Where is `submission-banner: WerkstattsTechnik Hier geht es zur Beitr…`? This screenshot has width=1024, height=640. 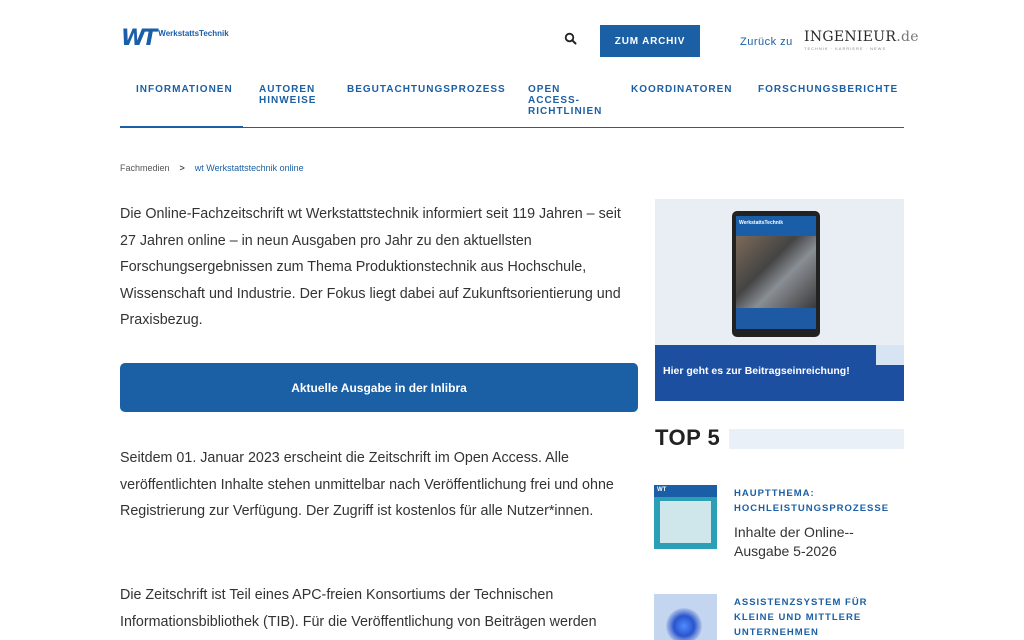 submission-banner: WerkstattsTechnik Hier geht es zur Beitr… is located at coordinates (779, 300).